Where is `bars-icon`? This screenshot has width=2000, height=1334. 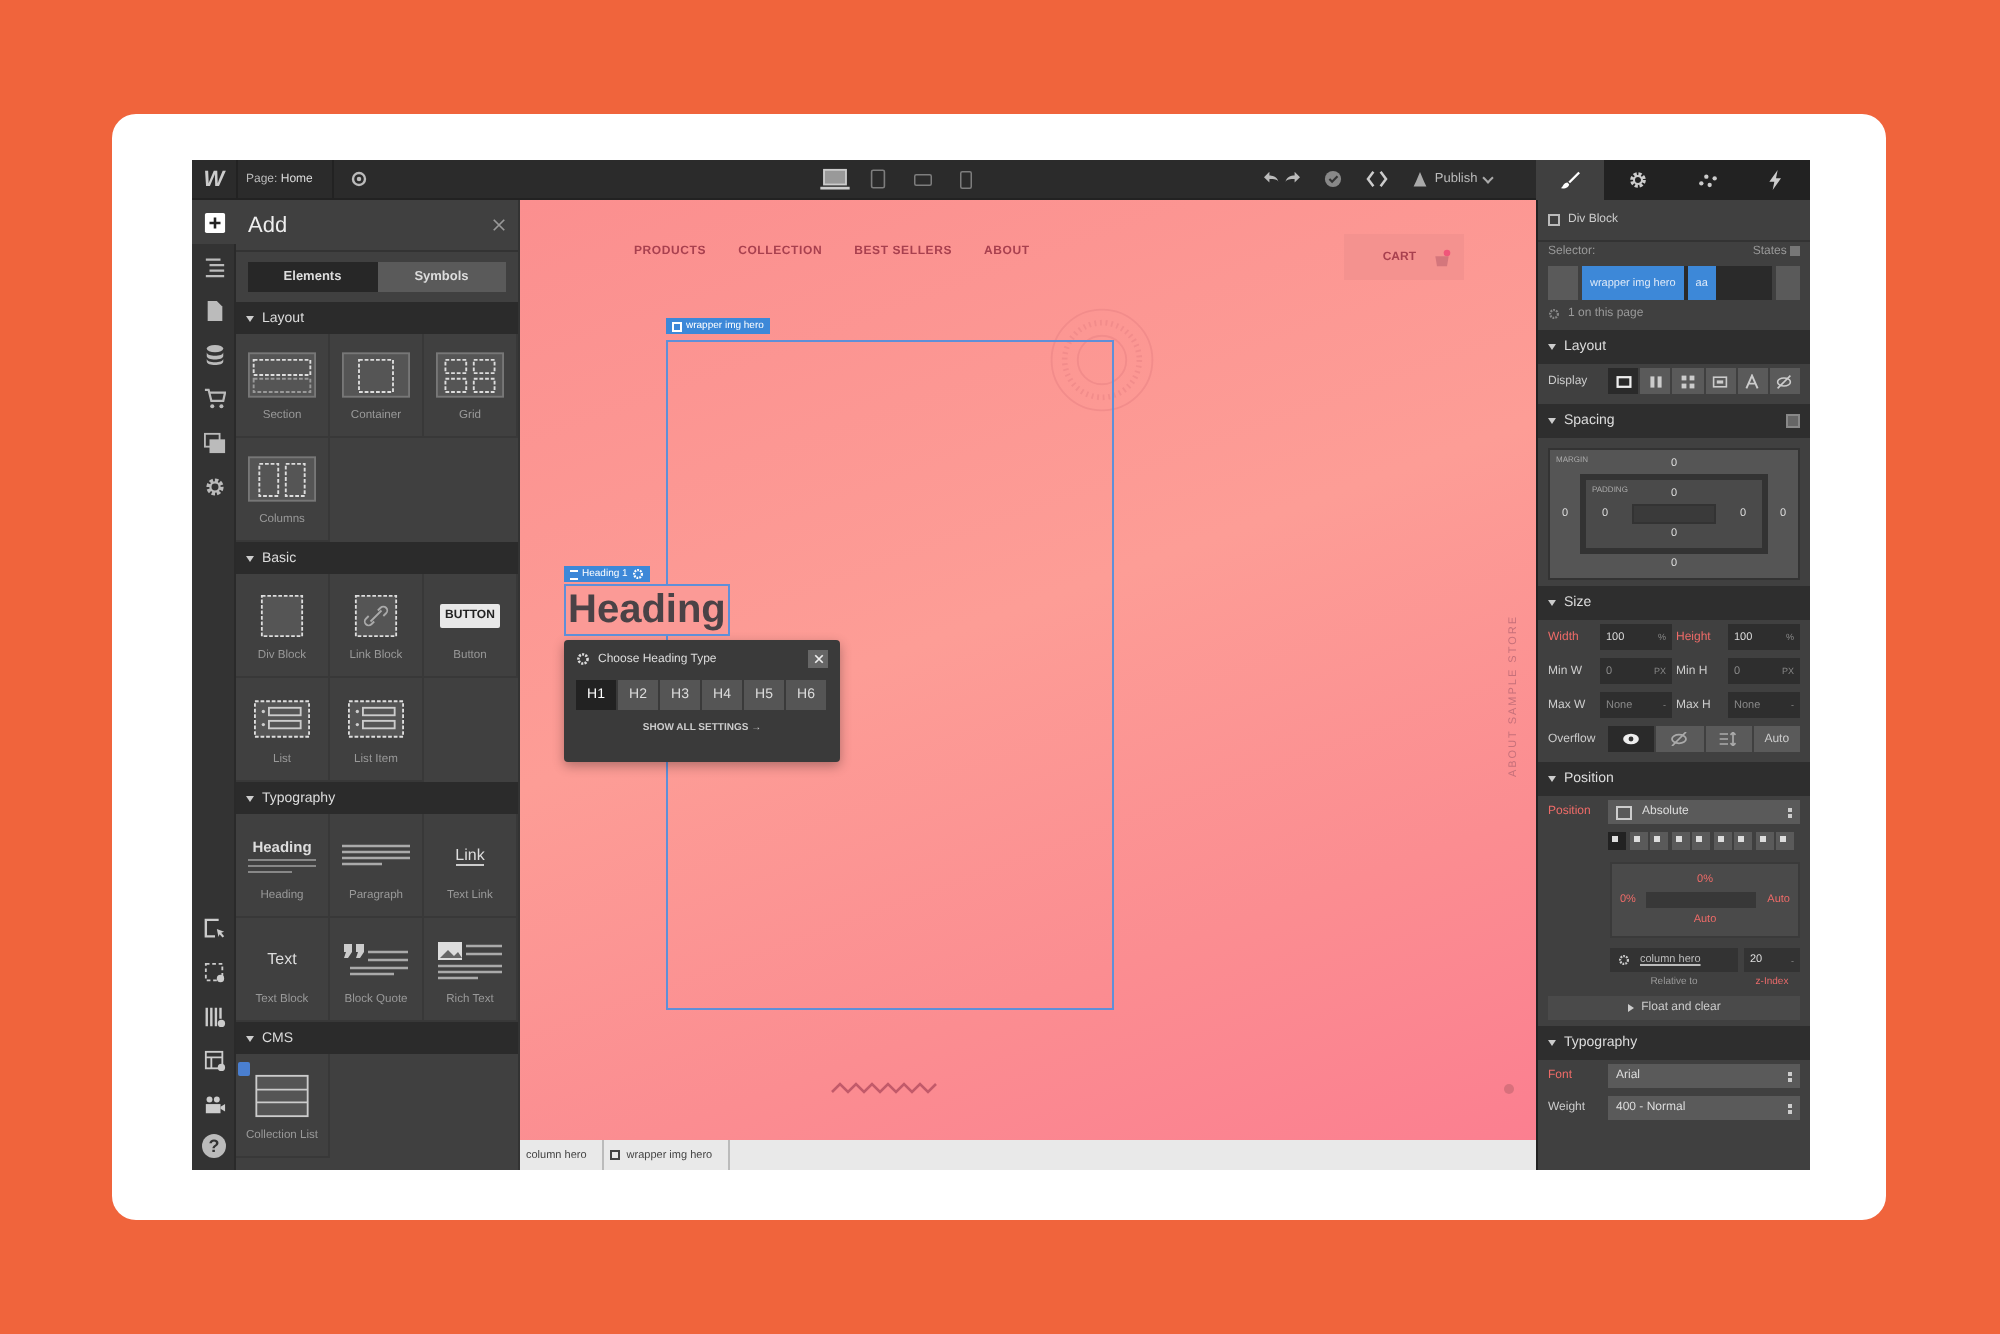
bars-icon is located at coordinates (214, 1016).